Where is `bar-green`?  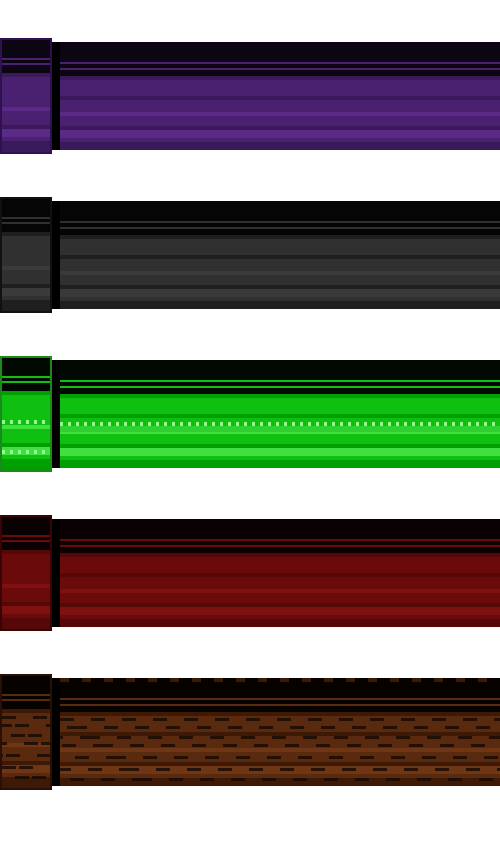
bar-green is located at coordinates (250, 414).